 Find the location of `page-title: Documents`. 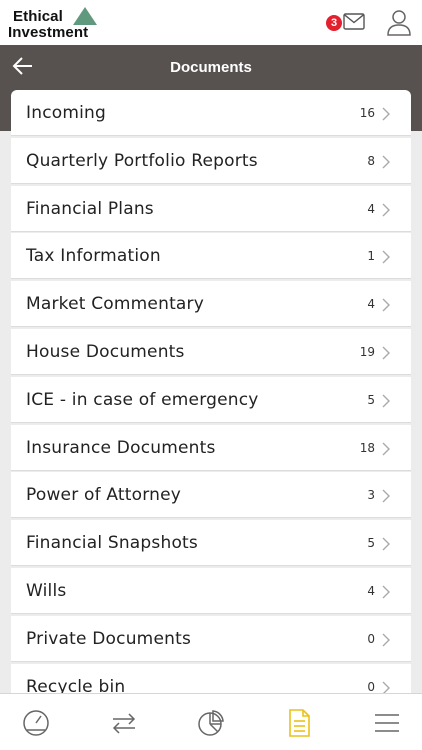

page-title: Documents is located at coordinates (211, 67).